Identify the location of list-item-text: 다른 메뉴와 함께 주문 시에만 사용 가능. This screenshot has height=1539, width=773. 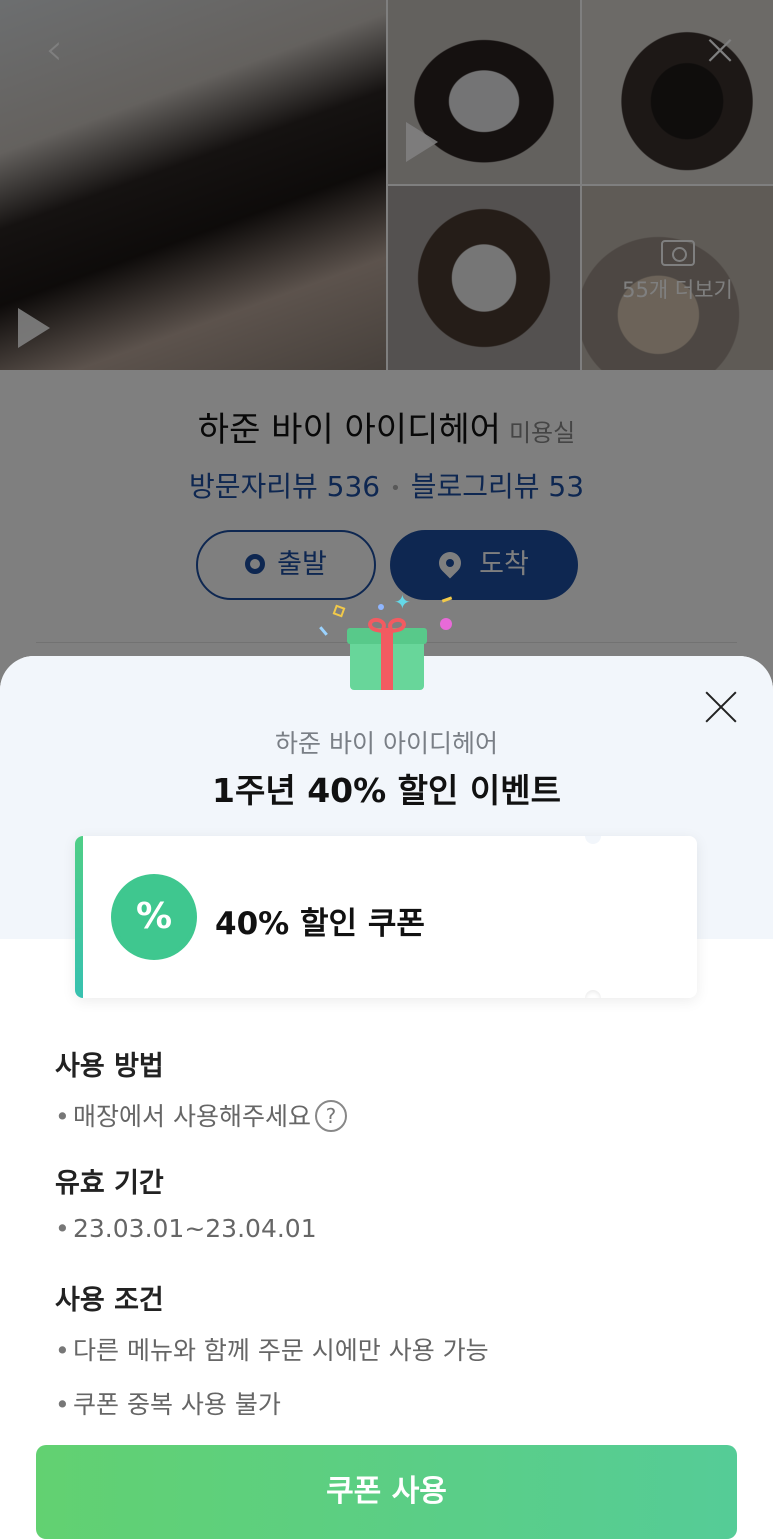
(281, 1350).